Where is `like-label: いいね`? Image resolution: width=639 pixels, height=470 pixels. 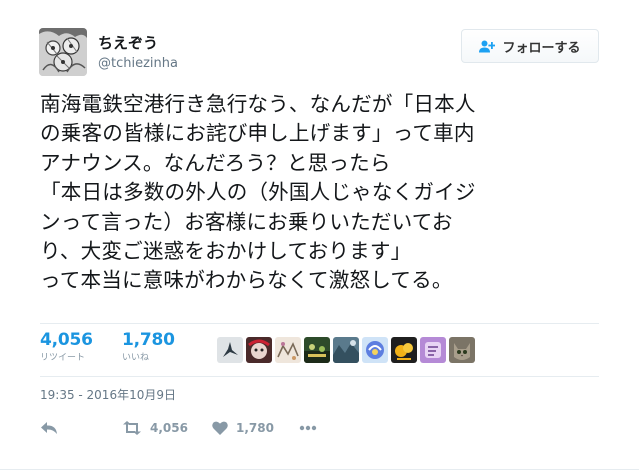 like-label: いいね is located at coordinates (136, 358).